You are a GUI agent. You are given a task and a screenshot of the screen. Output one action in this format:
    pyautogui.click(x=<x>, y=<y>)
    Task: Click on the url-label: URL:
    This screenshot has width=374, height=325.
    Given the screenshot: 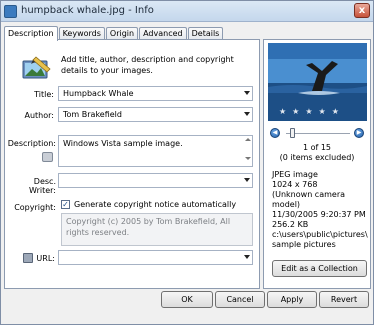 What is the action you would take?
    pyautogui.click(x=45, y=258)
    